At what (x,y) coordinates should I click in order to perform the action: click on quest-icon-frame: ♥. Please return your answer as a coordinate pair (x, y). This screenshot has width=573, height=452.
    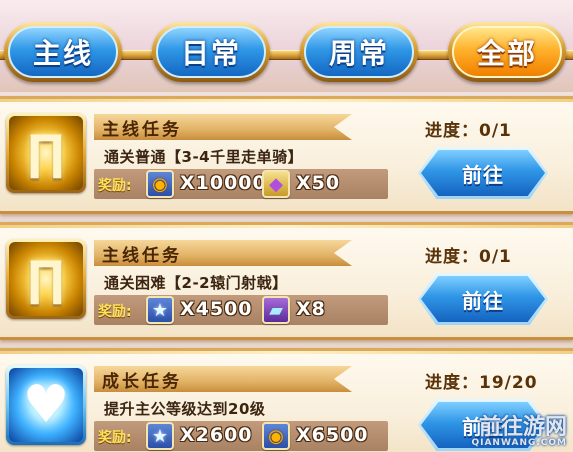
    Looking at the image, I should click on (46, 405).